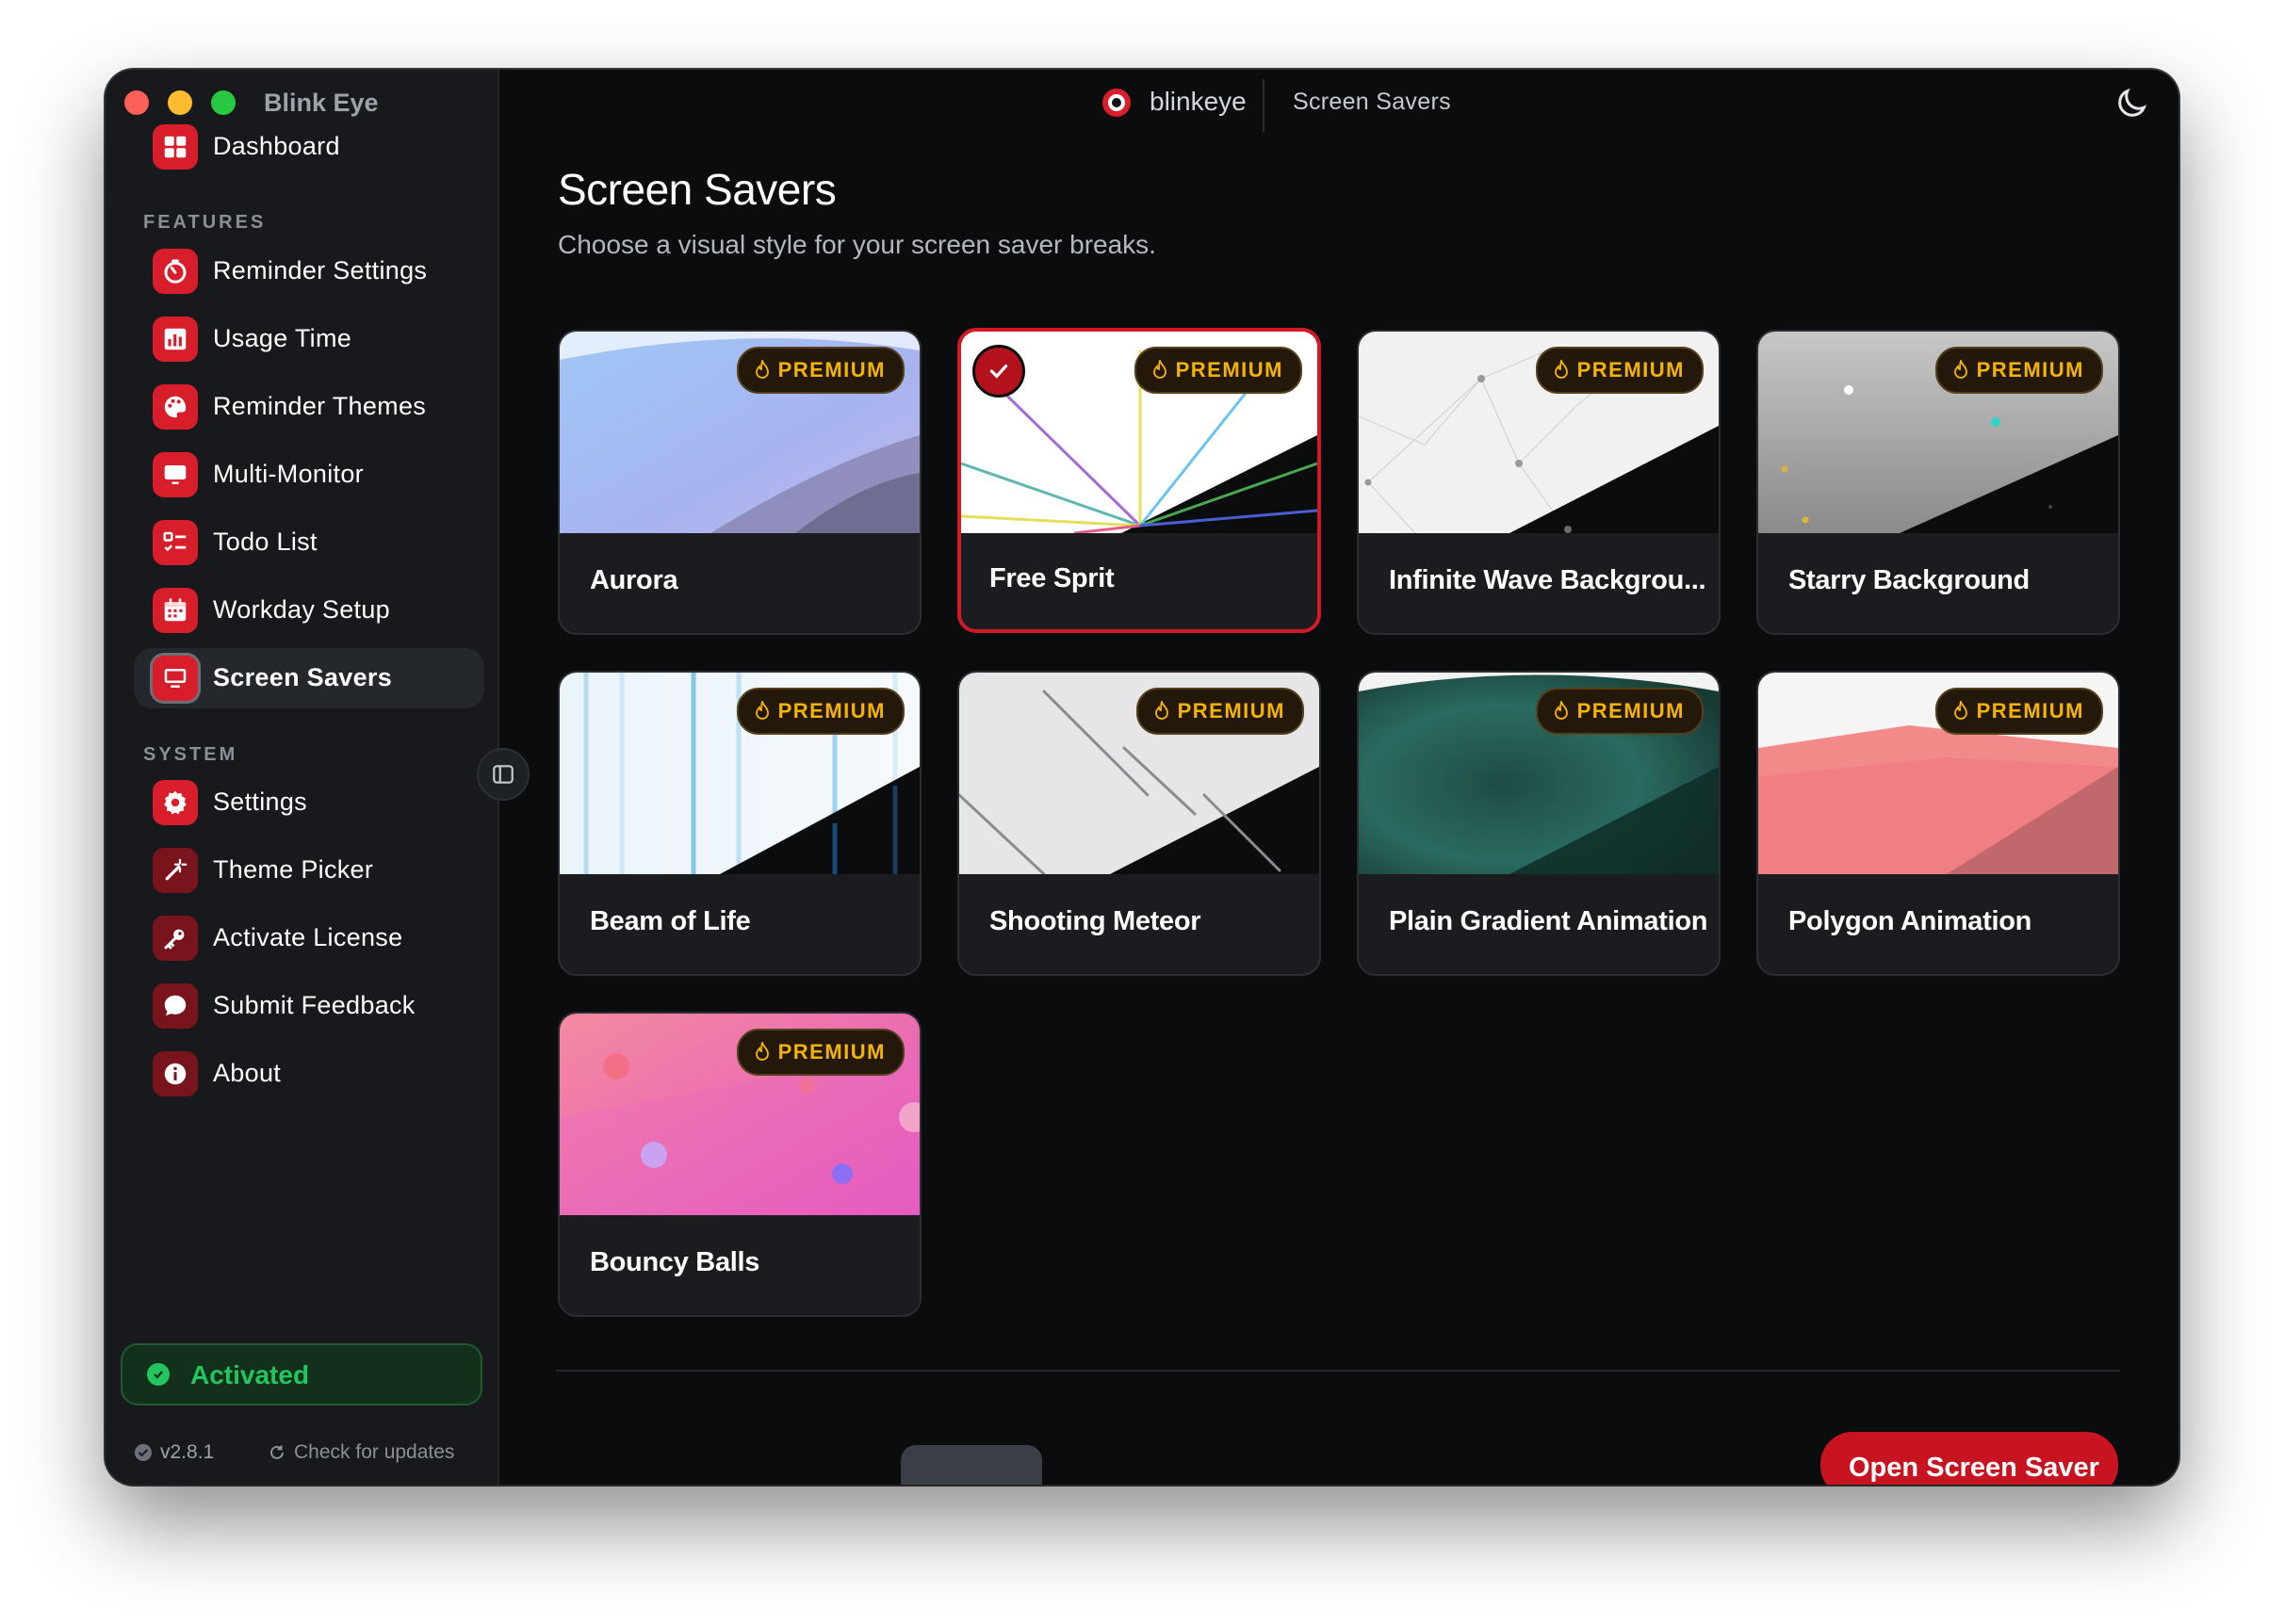 This screenshot has width=2284, height=1624. Describe the element at coordinates (321, 103) in the screenshot. I see `app-title: Blink Eye` at that location.